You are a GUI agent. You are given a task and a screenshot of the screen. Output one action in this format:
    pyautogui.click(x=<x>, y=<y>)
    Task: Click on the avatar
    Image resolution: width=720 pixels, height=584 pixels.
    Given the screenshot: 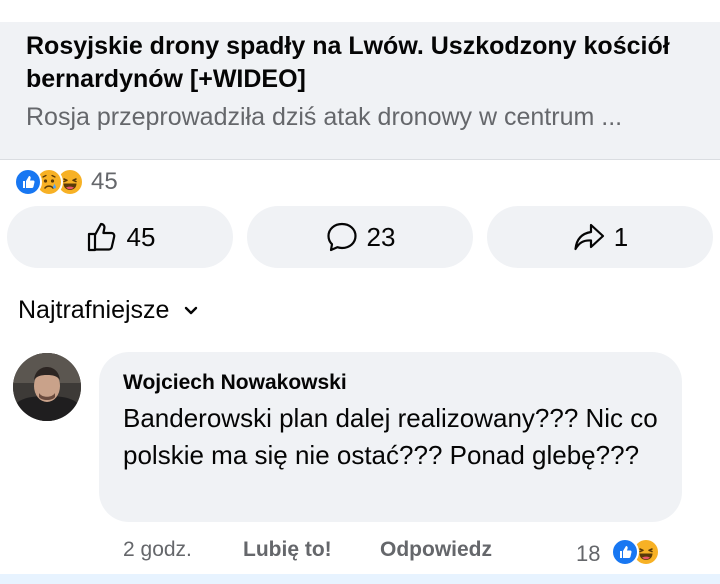 What is the action you would take?
    pyautogui.click(x=47, y=387)
    